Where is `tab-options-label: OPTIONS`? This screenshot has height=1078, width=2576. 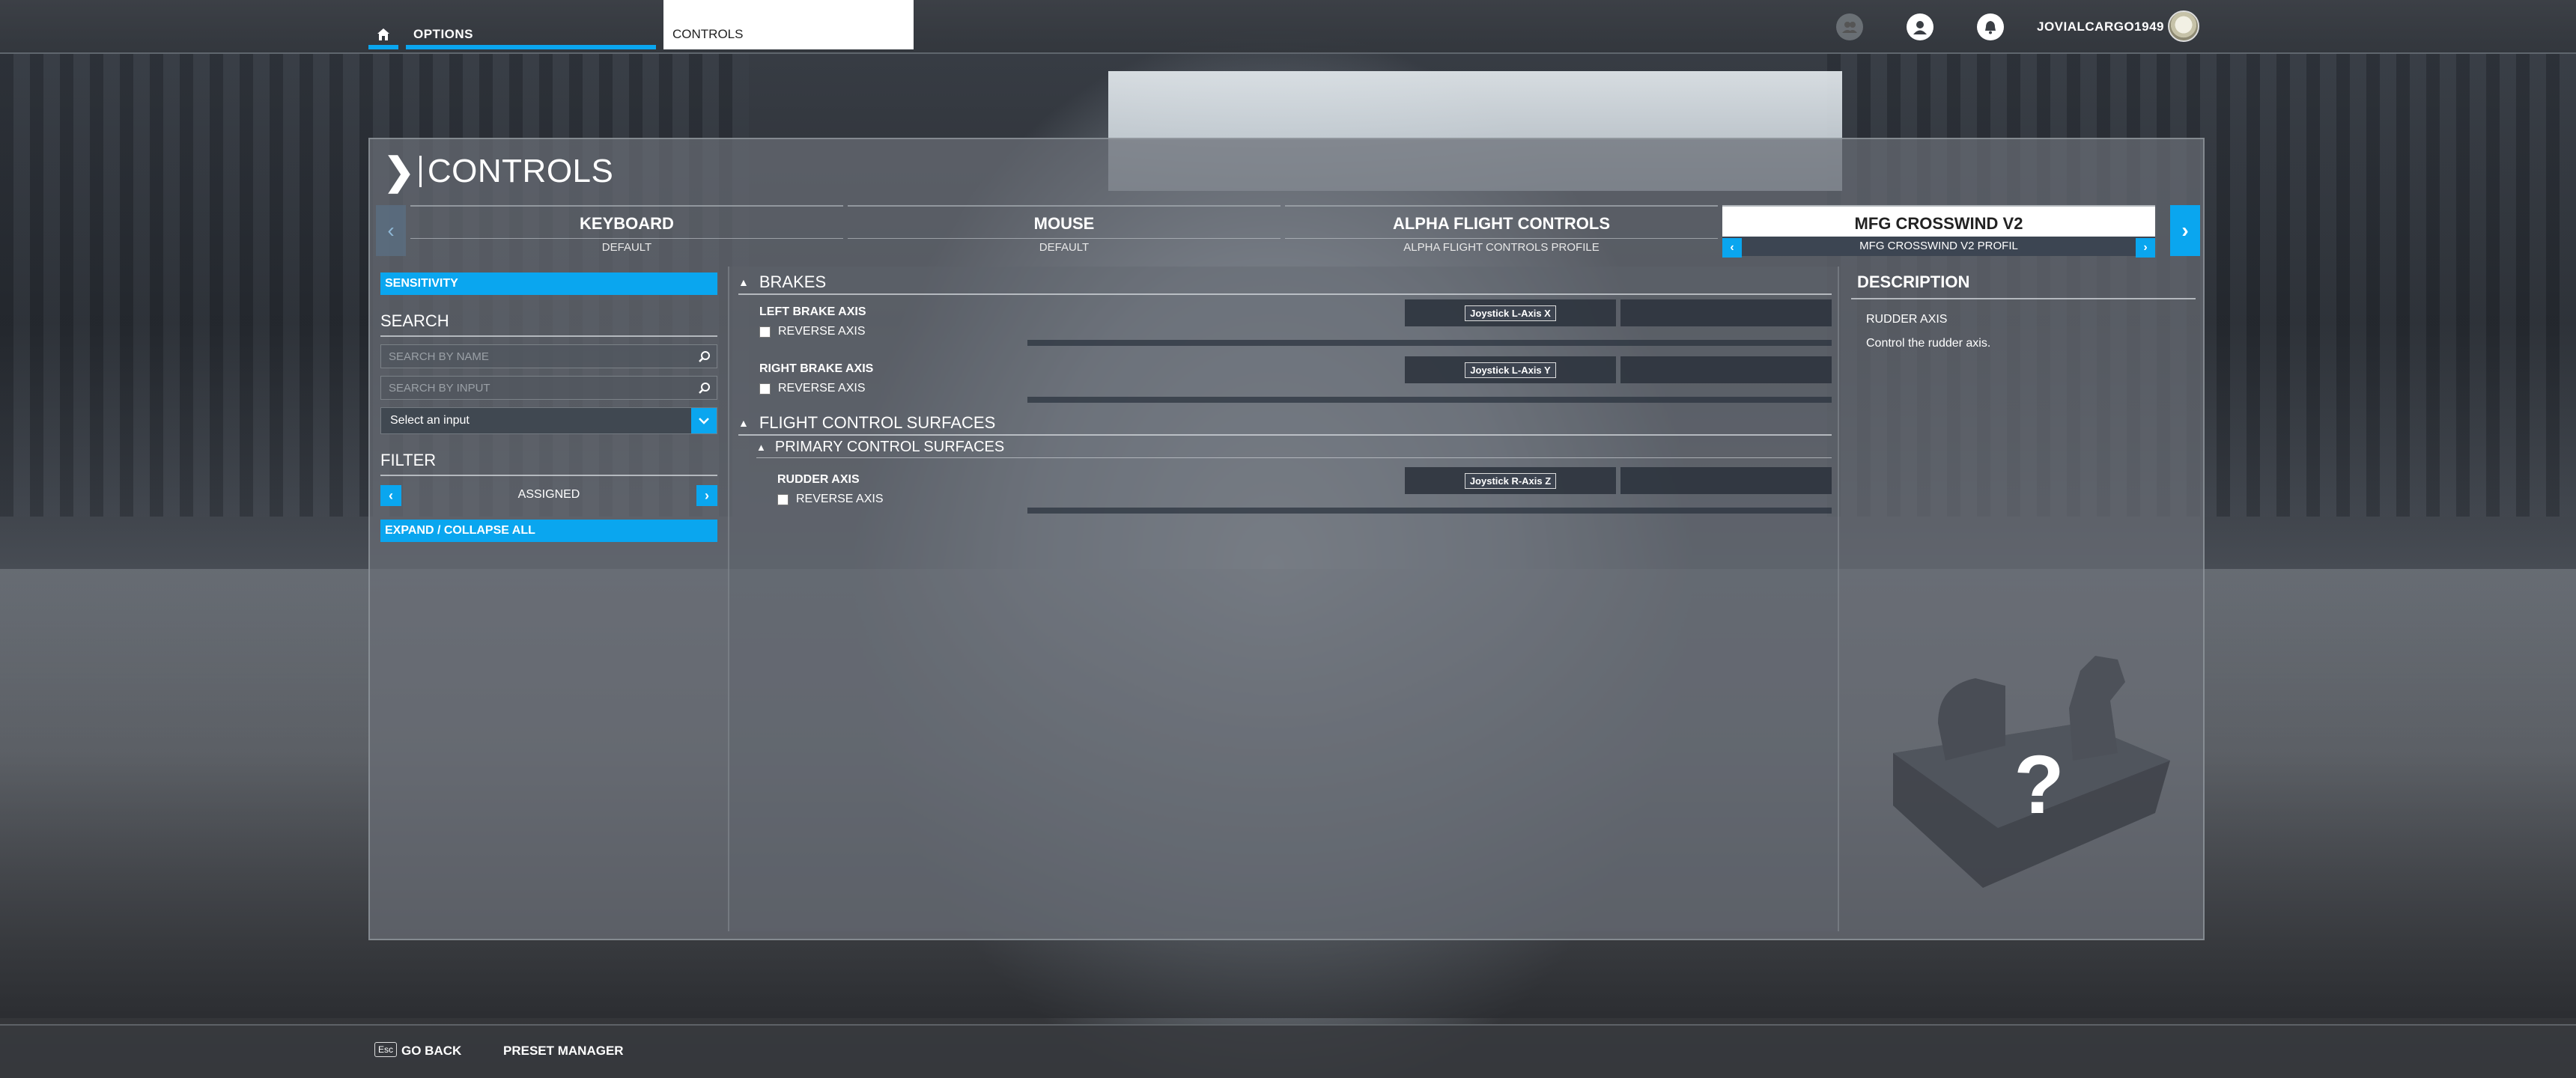 tab-options-label: OPTIONS is located at coordinates (443, 34).